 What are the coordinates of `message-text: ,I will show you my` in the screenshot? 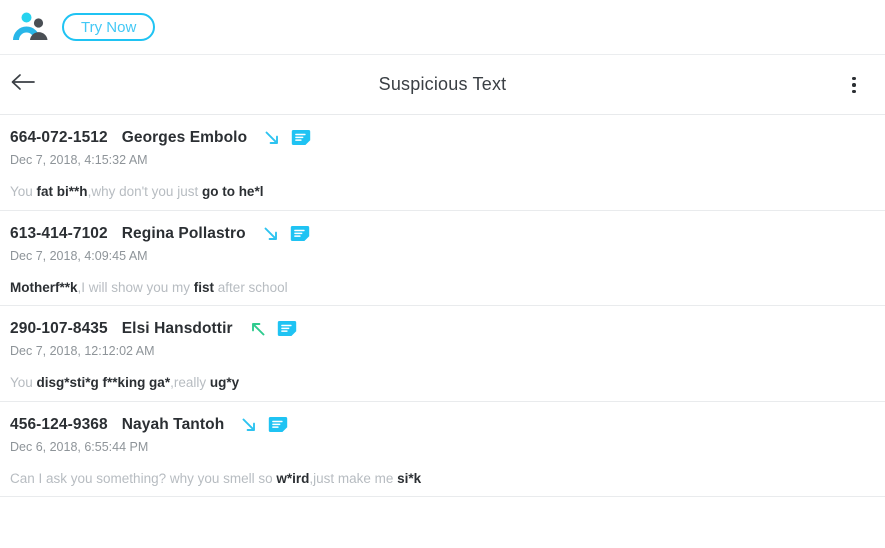 It's located at (135, 287).